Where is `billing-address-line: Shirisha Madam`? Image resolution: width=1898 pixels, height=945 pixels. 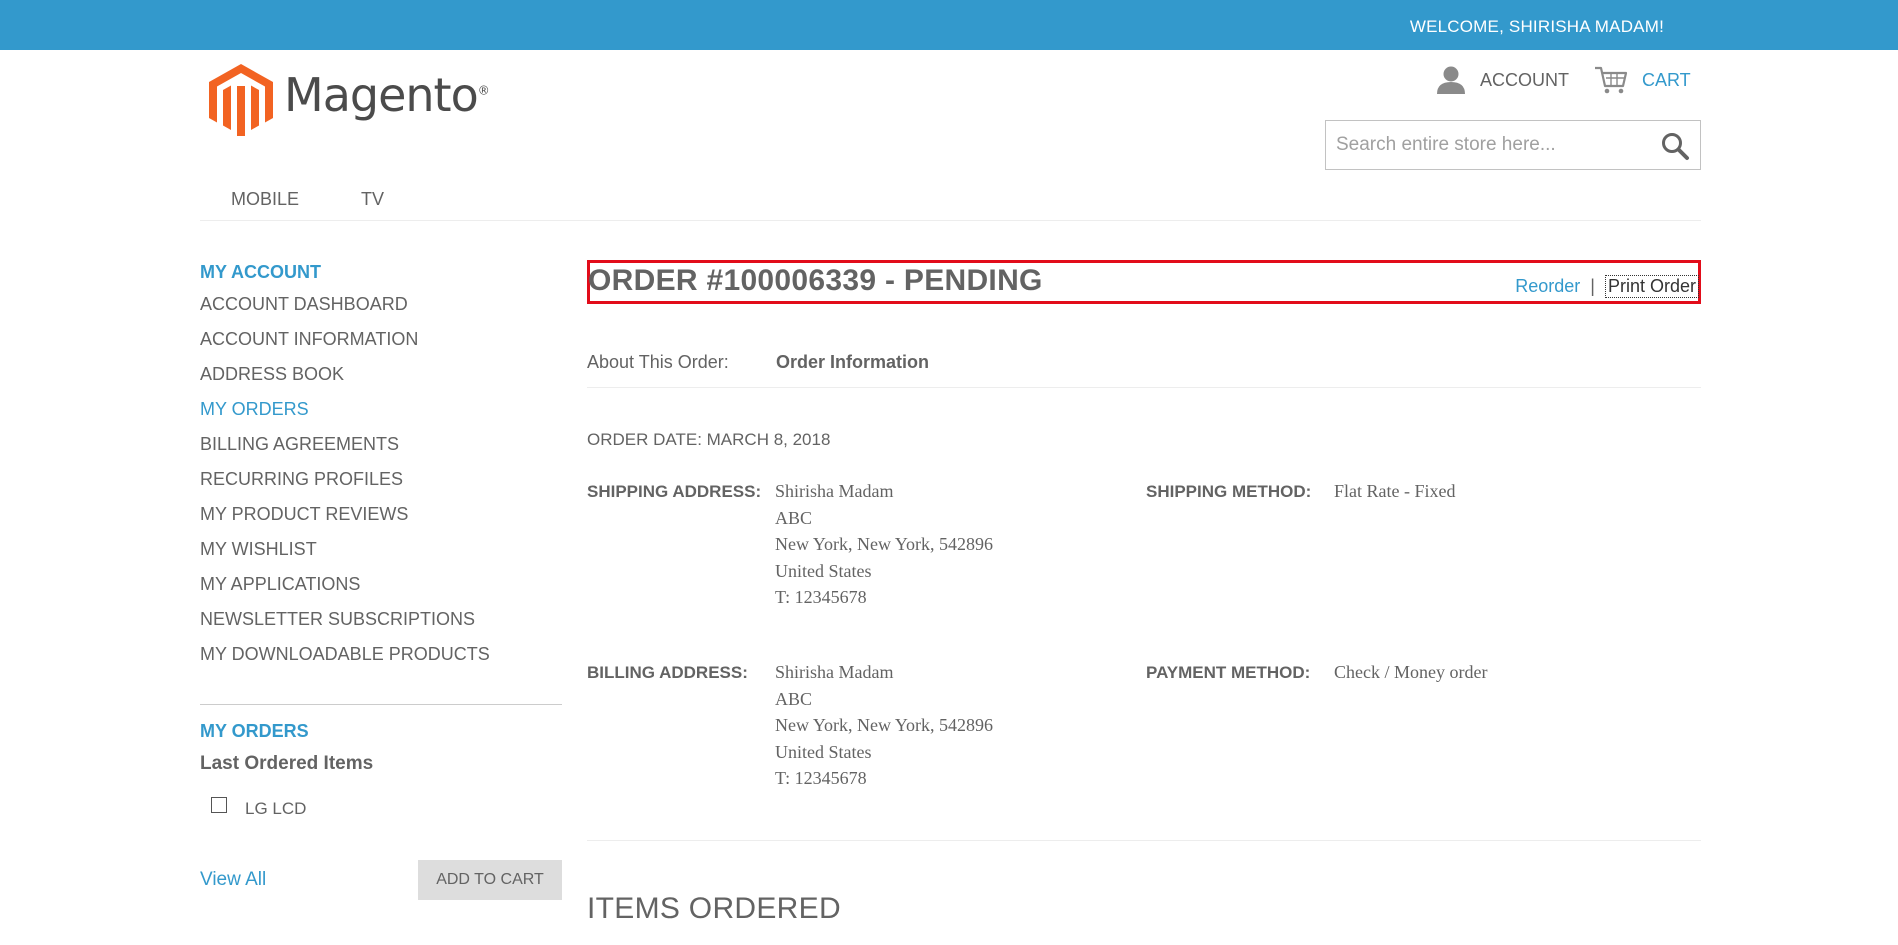
billing-address-line: Shirisha Madam is located at coordinates (834, 672).